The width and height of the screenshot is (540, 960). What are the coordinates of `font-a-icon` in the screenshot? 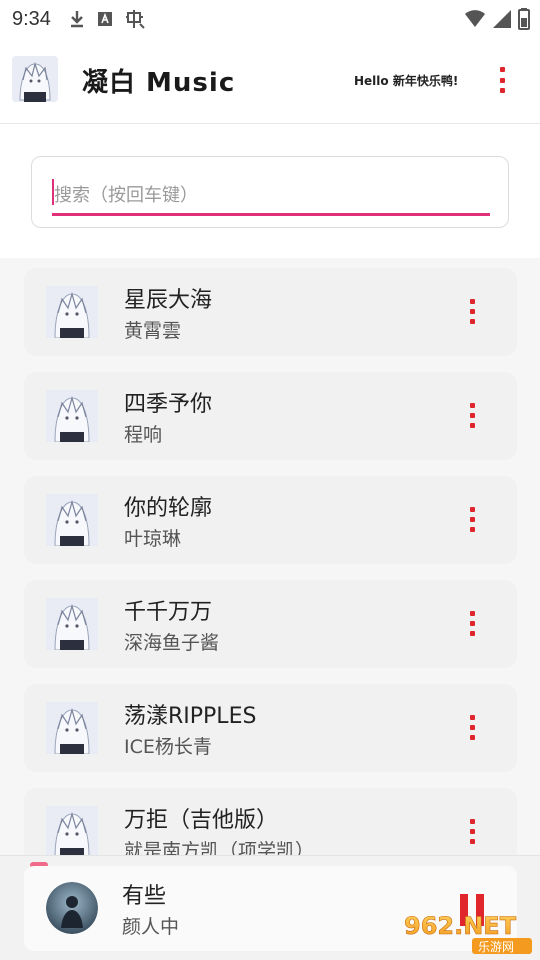 It's located at (105, 19).